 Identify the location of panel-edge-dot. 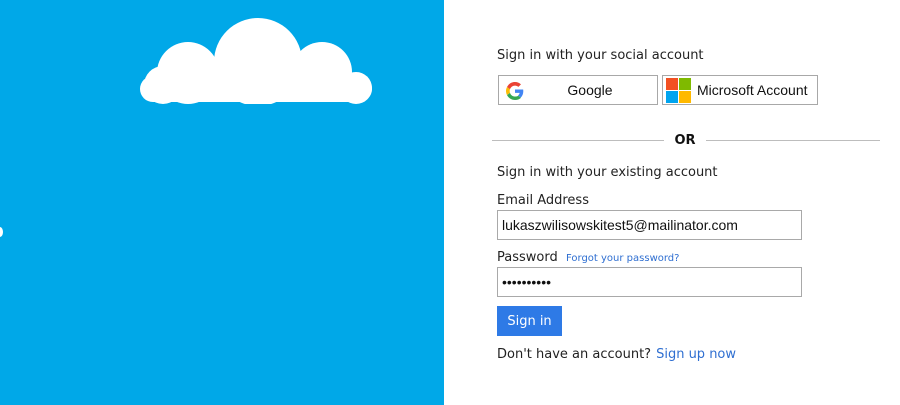
(1, 232).